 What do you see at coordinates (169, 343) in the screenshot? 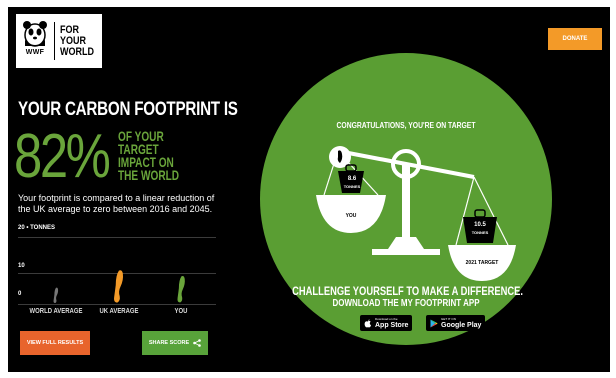
I see `share-score-label: SHARE SCORE` at bounding box center [169, 343].